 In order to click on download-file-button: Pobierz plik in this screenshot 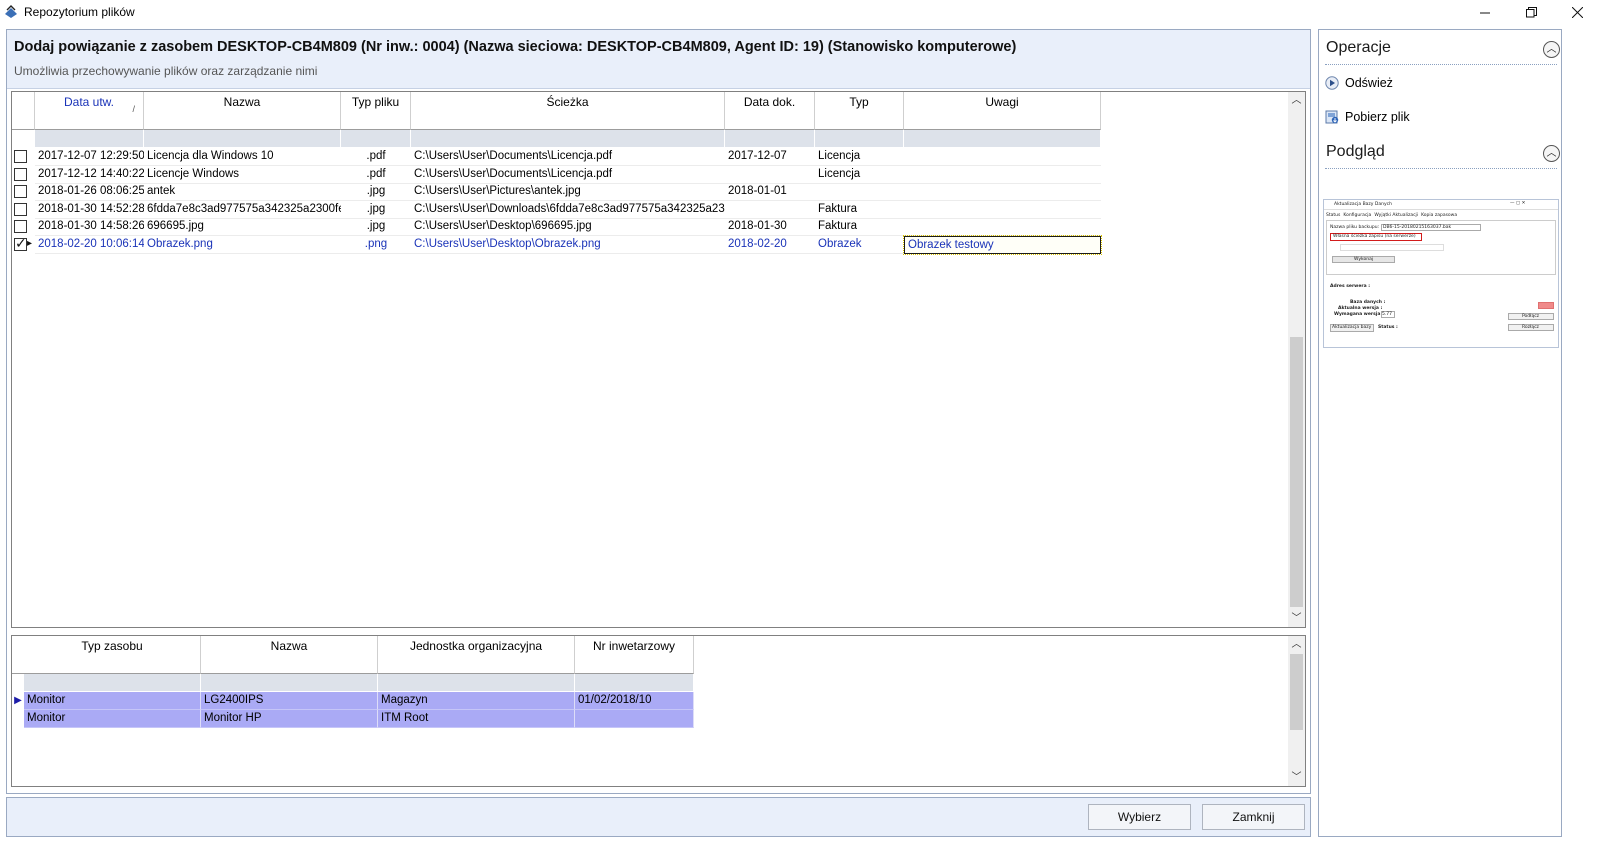, I will do `click(1367, 117)`.